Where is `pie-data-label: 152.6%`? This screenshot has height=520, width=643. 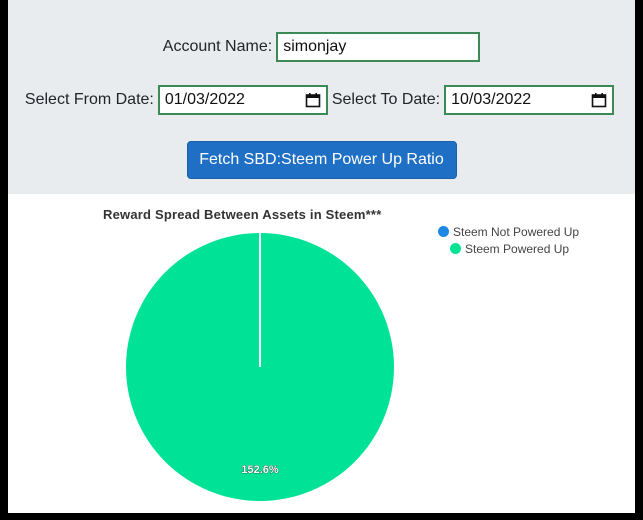
pie-data-label: 152.6% is located at coordinates (260, 470).